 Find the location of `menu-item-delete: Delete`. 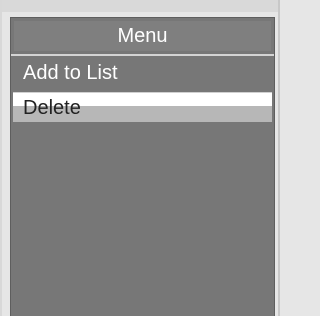

menu-item-delete: Delete is located at coordinates (142, 107).